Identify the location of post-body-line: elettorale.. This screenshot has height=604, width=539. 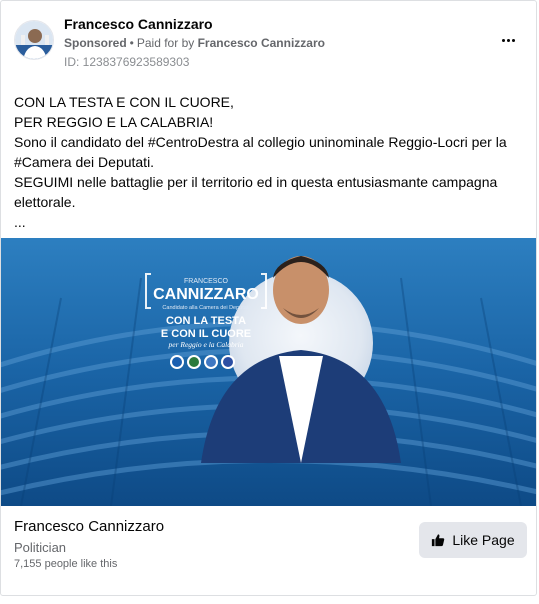
(45, 202).